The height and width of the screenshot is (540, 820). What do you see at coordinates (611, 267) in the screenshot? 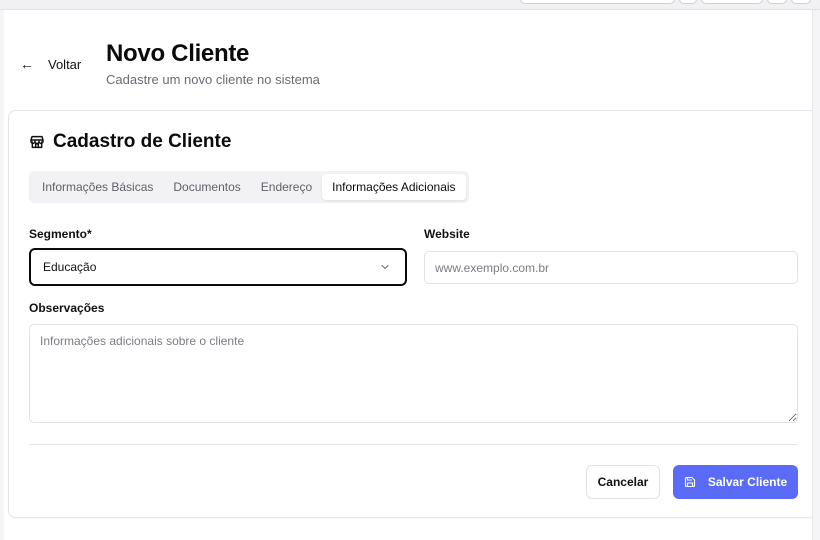
I see `website-input` at bounding box center [611, 267].